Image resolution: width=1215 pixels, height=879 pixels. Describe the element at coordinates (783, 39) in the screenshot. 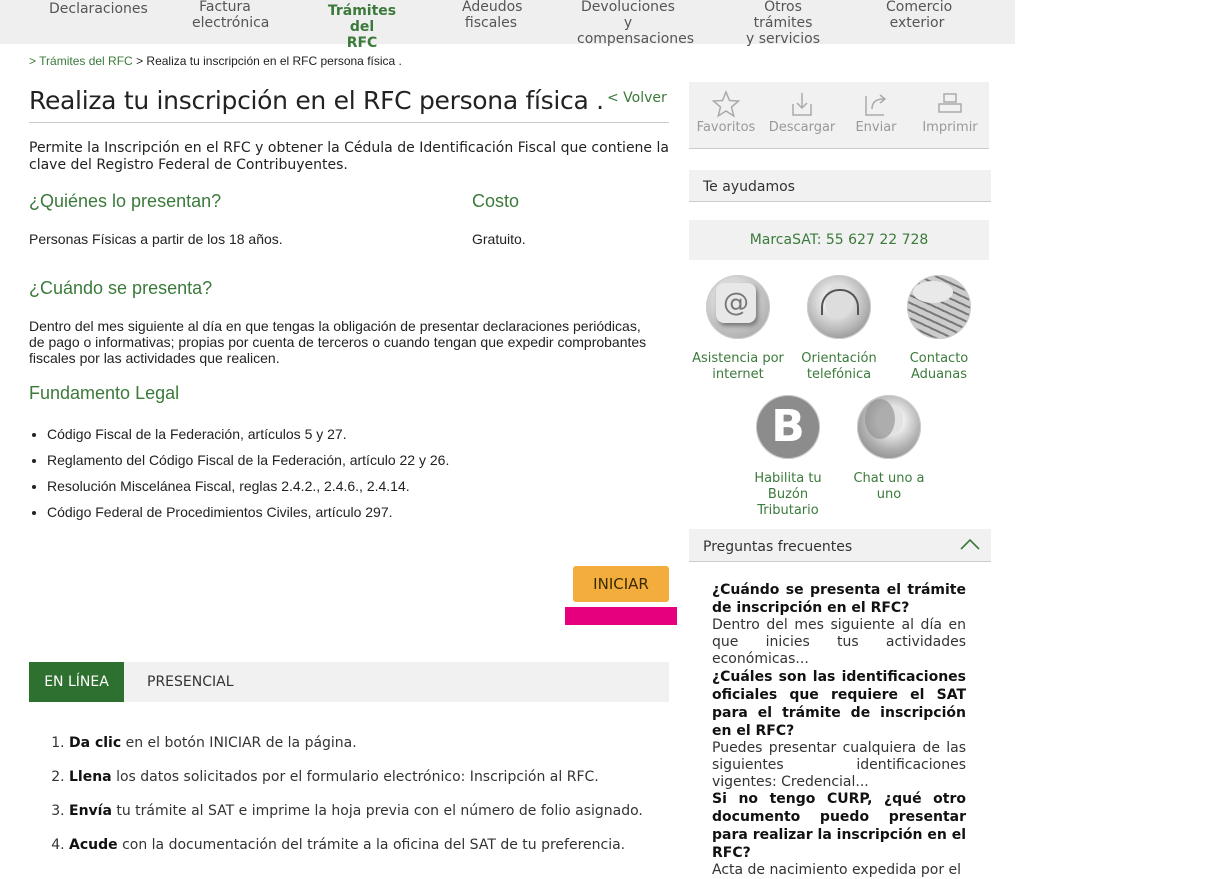

I see `nav-label: y servicios` at that location.